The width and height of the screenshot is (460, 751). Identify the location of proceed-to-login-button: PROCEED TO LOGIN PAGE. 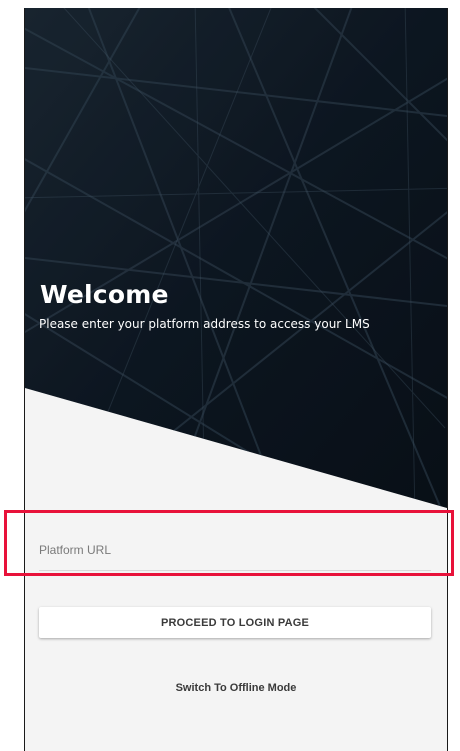
(235, 622).